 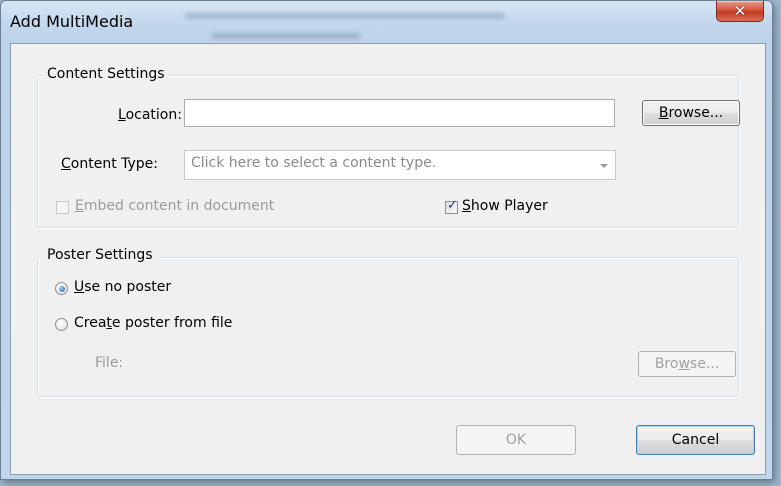 I want to click on content-type-select: Click here to select a content type., so click(x=400, y=165).